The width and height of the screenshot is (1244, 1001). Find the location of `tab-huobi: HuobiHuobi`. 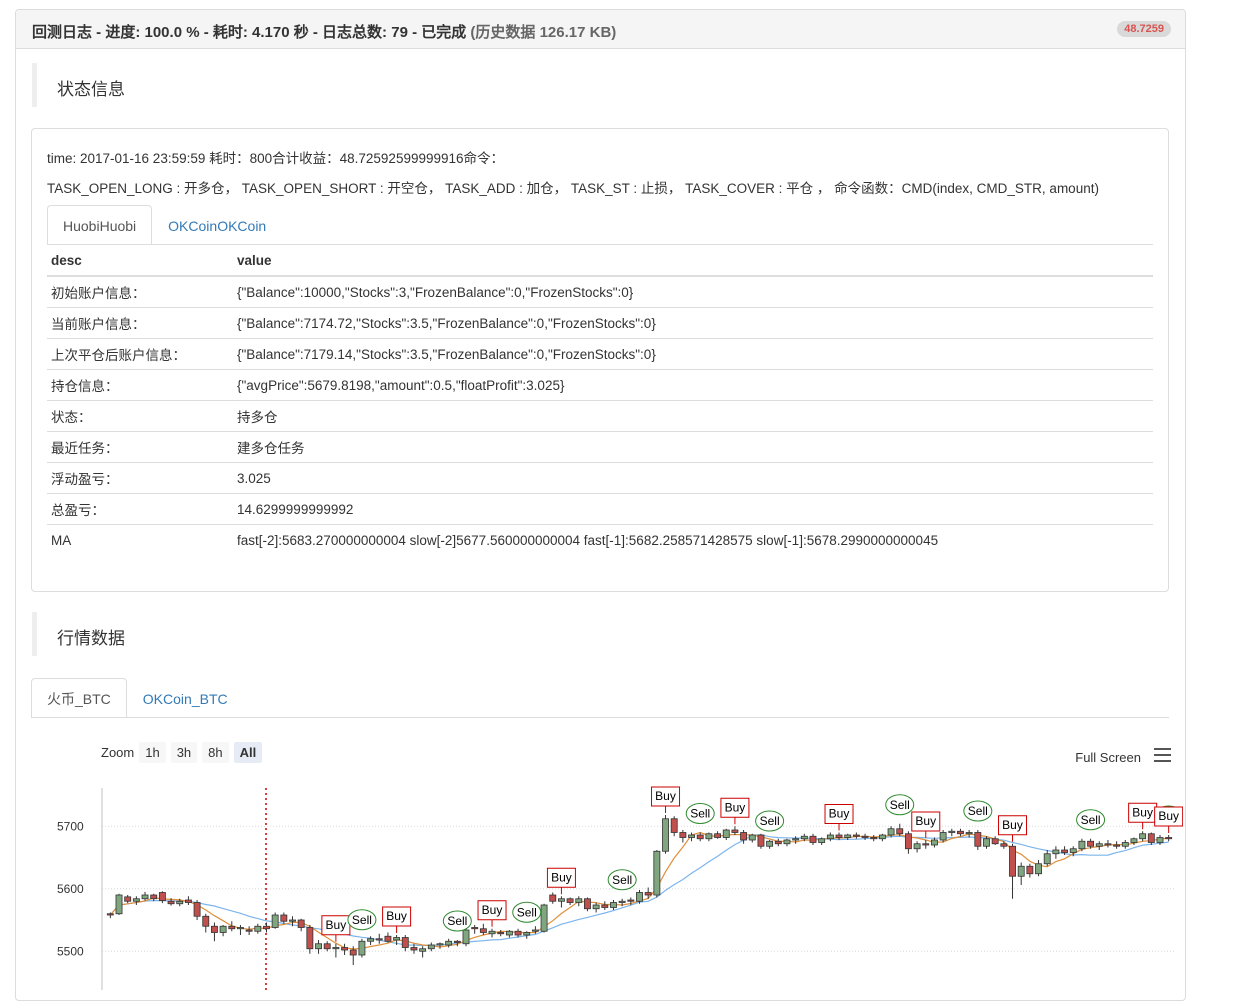

tab-huobi: HuobiHuobi is located at coordinates (100, 225).